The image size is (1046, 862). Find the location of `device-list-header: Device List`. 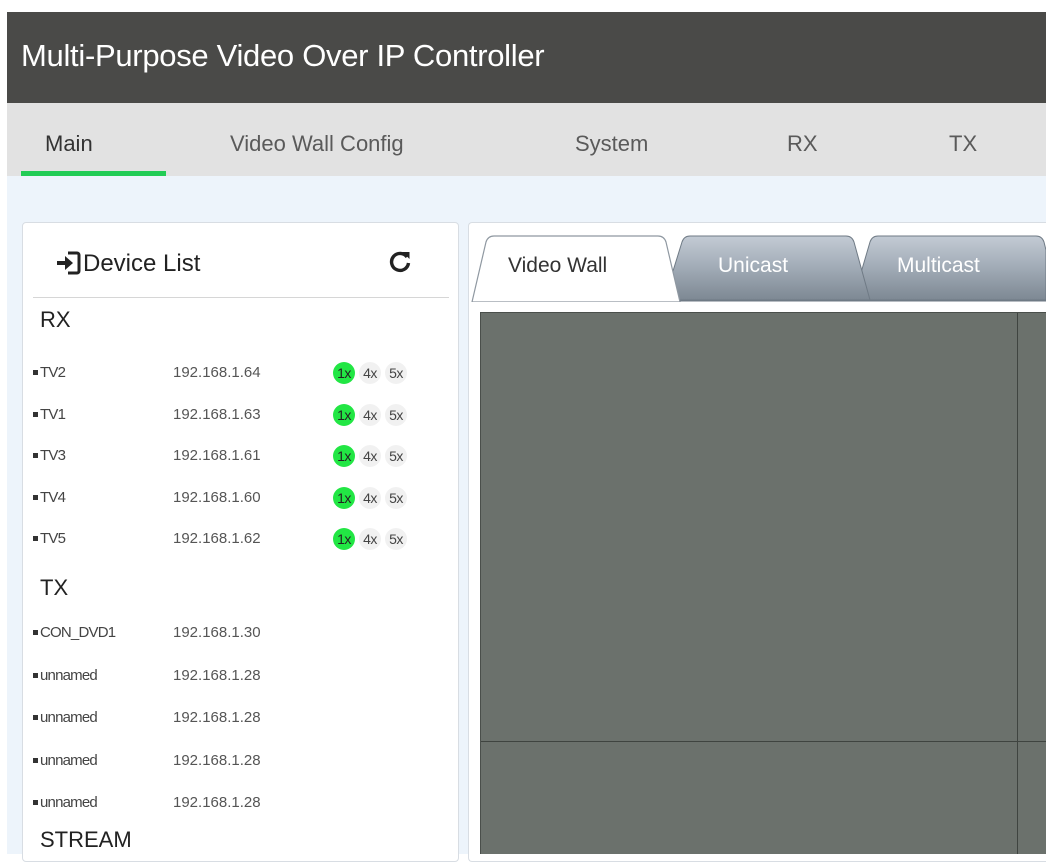

device-list-header: Device List is located at coordinates (241, 260).